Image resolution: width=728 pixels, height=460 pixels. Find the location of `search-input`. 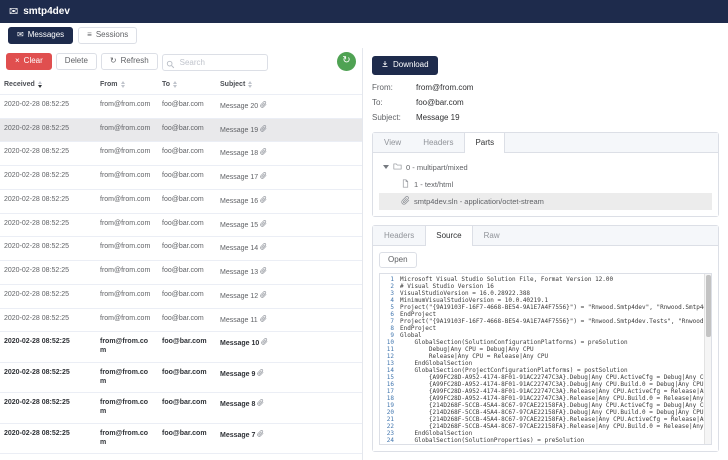

search-input is located at coordinates (214, 62).